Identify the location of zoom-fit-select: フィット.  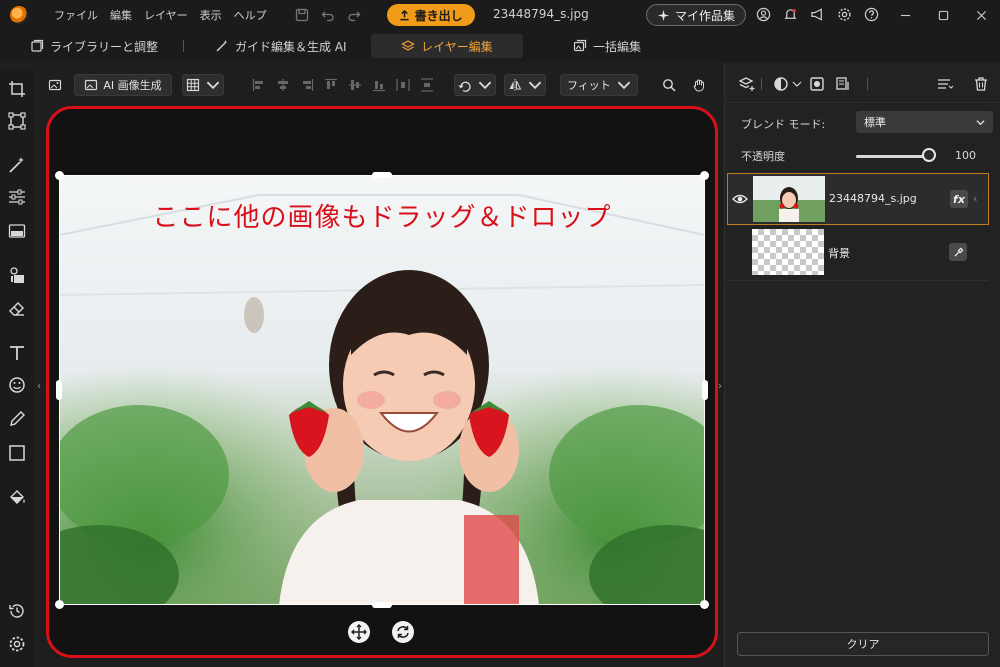
(599, 85).